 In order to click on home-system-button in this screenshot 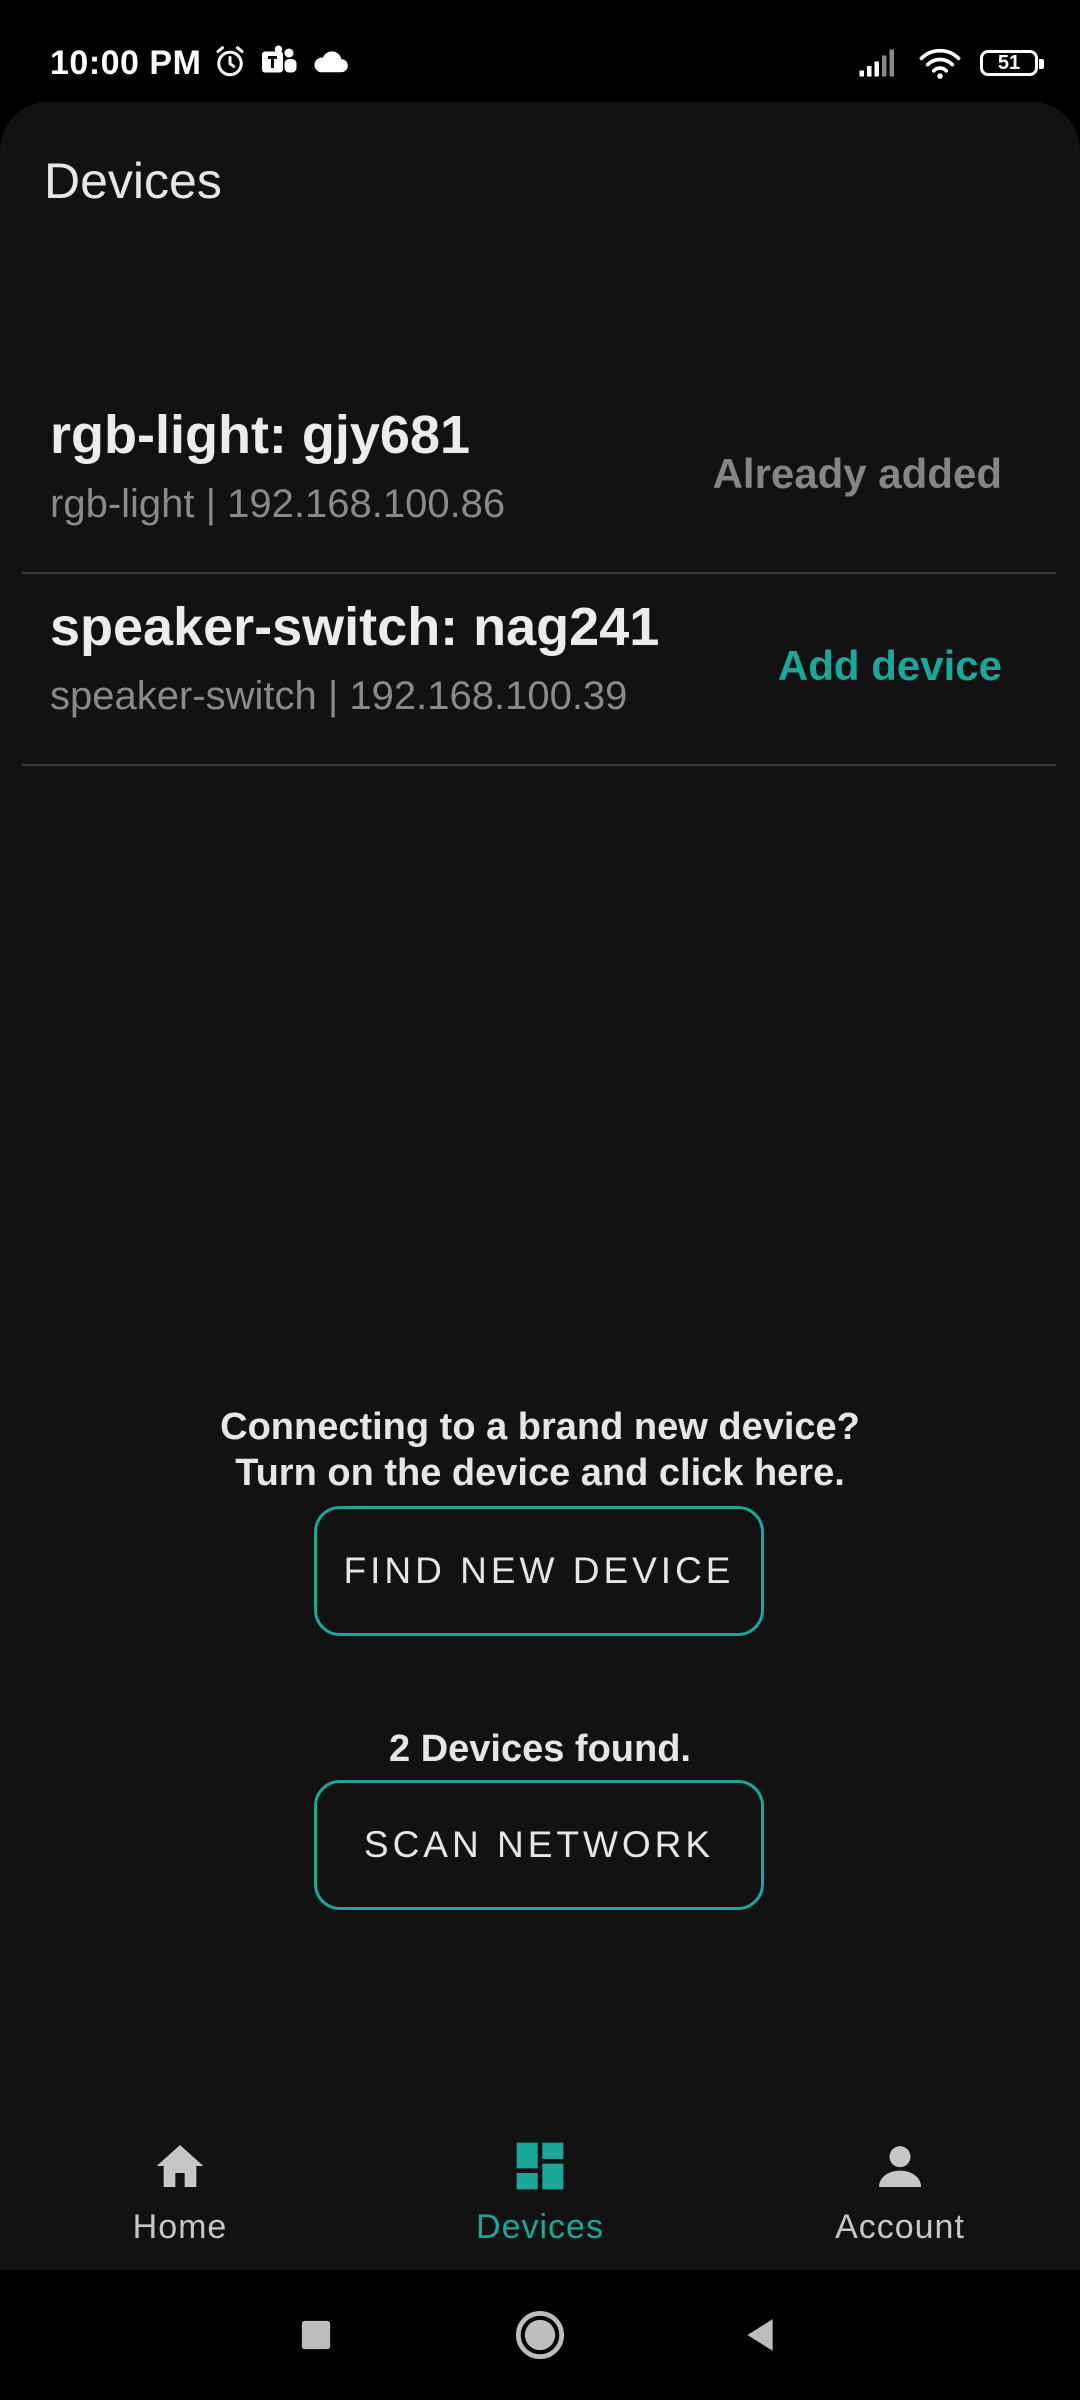, I will do `click(540, 2335)`.